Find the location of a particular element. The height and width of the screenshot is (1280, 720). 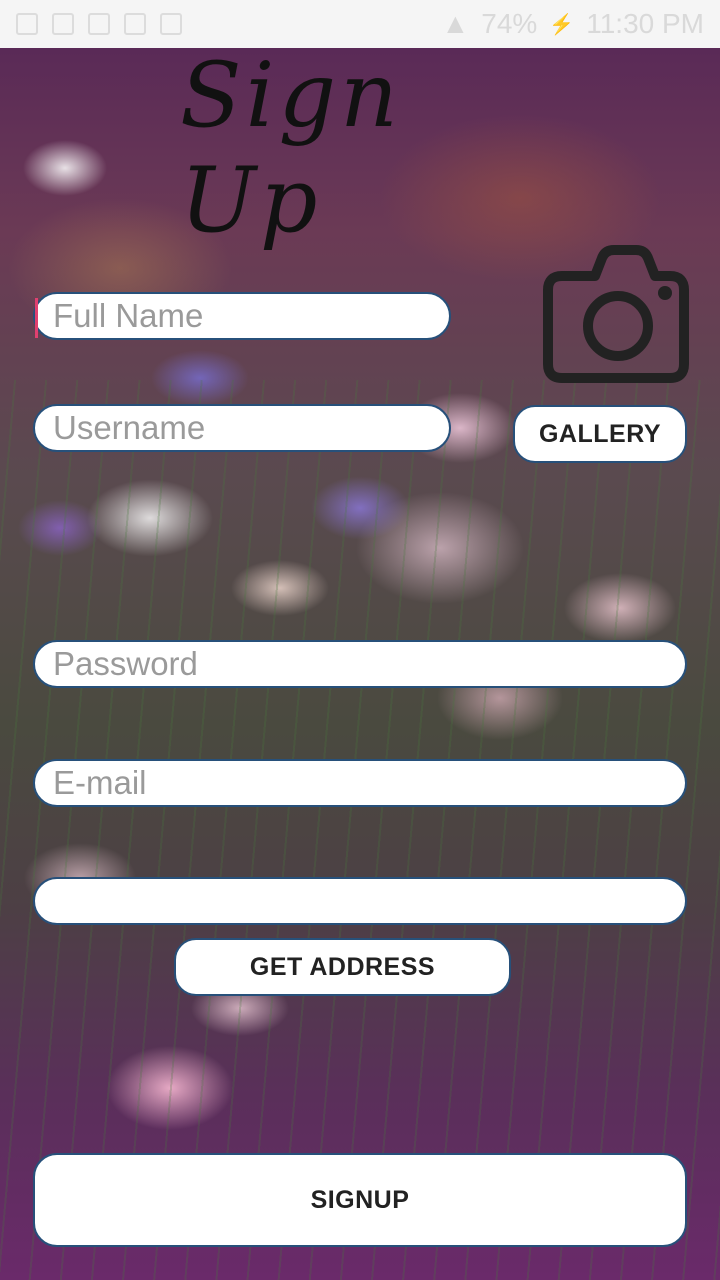

full-name-field is located at coordinates (242, 316).